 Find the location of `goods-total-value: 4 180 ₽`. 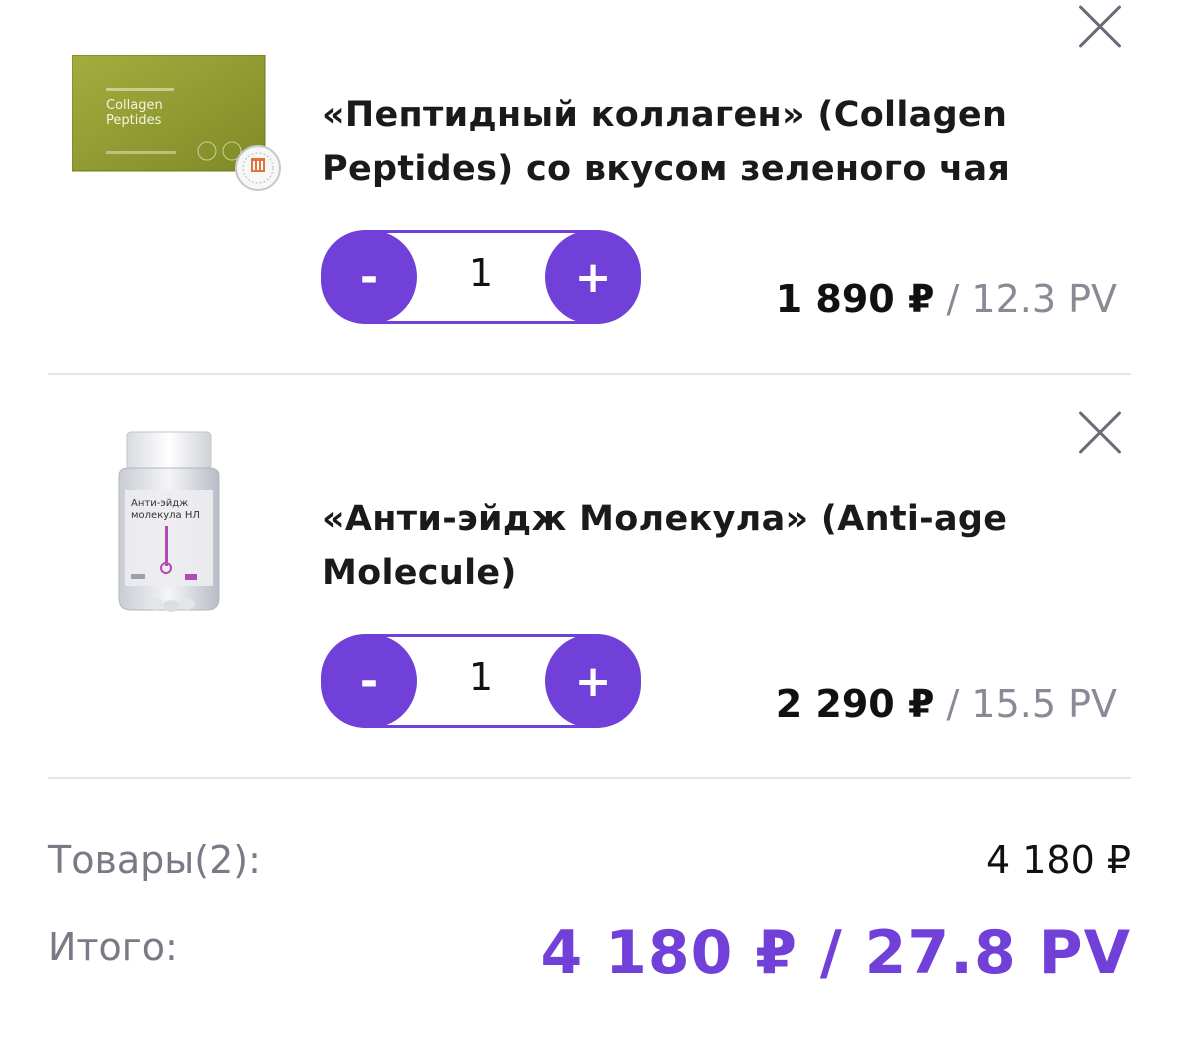

goods-total-value: 4 180 ₽ is located at coordinates (1058, 860).